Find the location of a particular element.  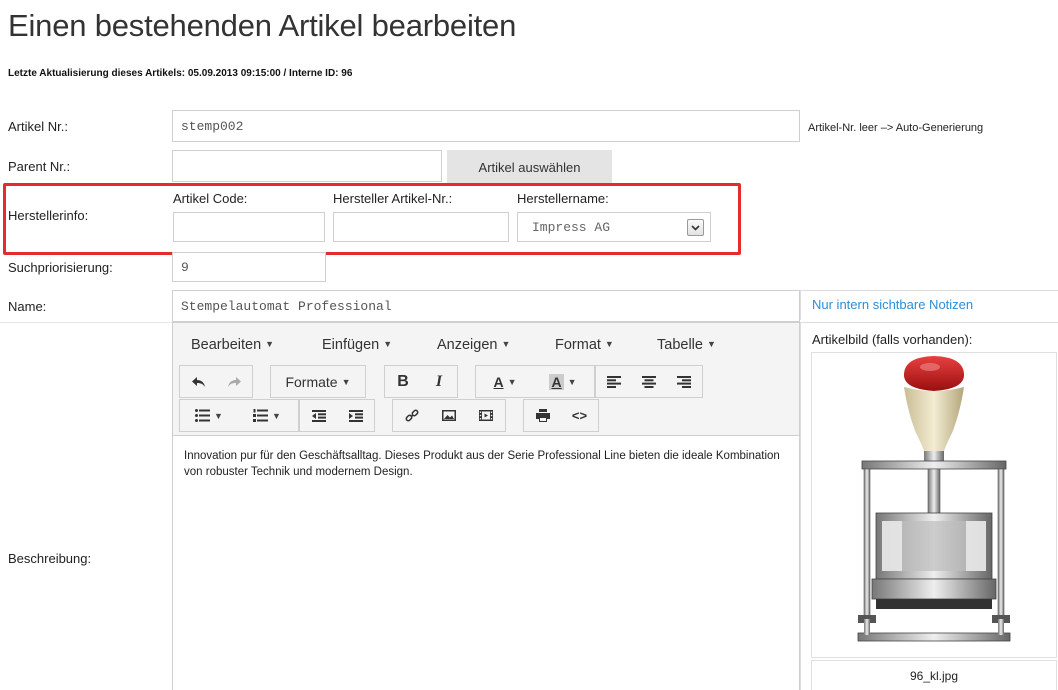

hersteller-artikel-nr-input is located at coordinates (421, 227).